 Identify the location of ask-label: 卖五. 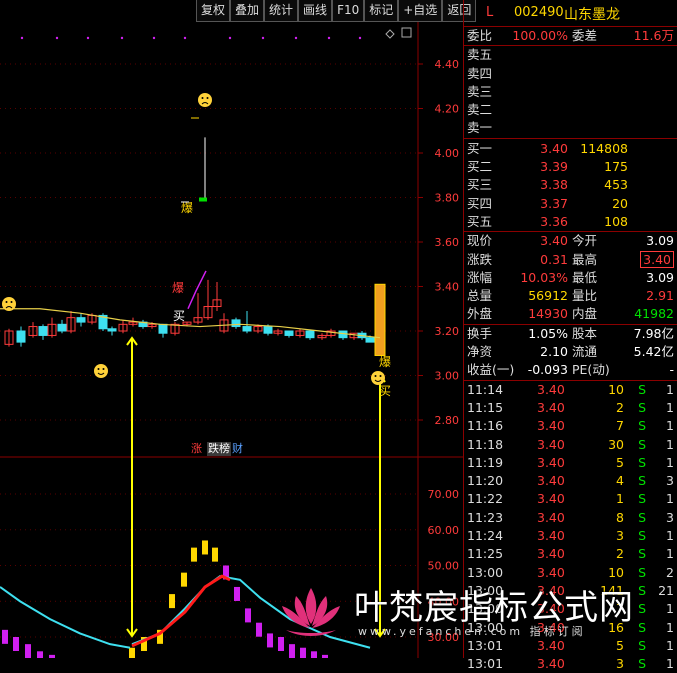
(480, 55).